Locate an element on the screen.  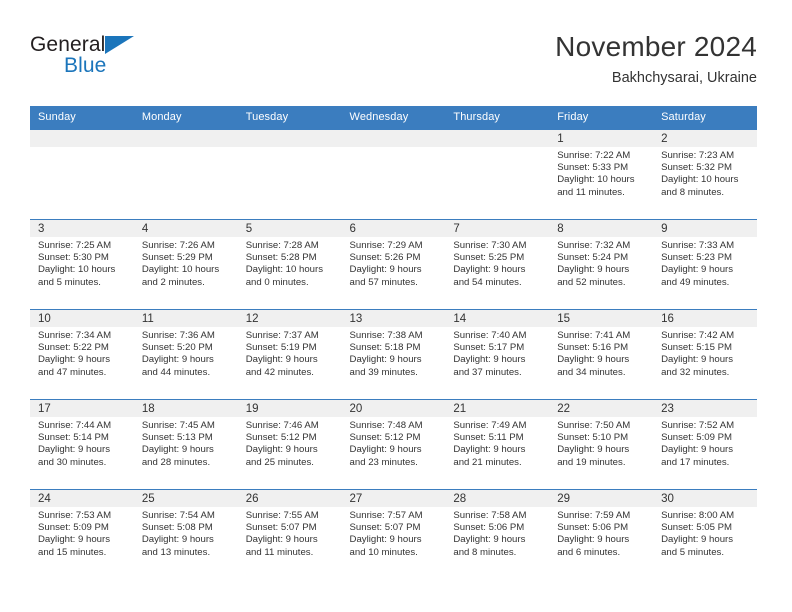
logo-triangle-icon is located at coordinates (119, 45).